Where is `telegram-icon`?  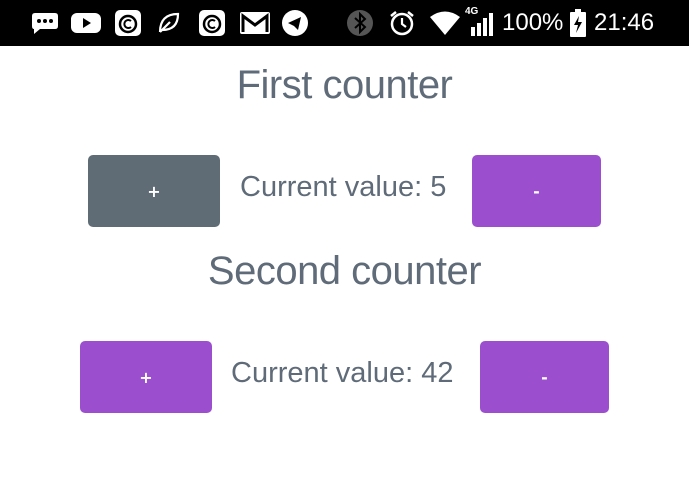
telegram-icon is located at coordinates (295, 23).